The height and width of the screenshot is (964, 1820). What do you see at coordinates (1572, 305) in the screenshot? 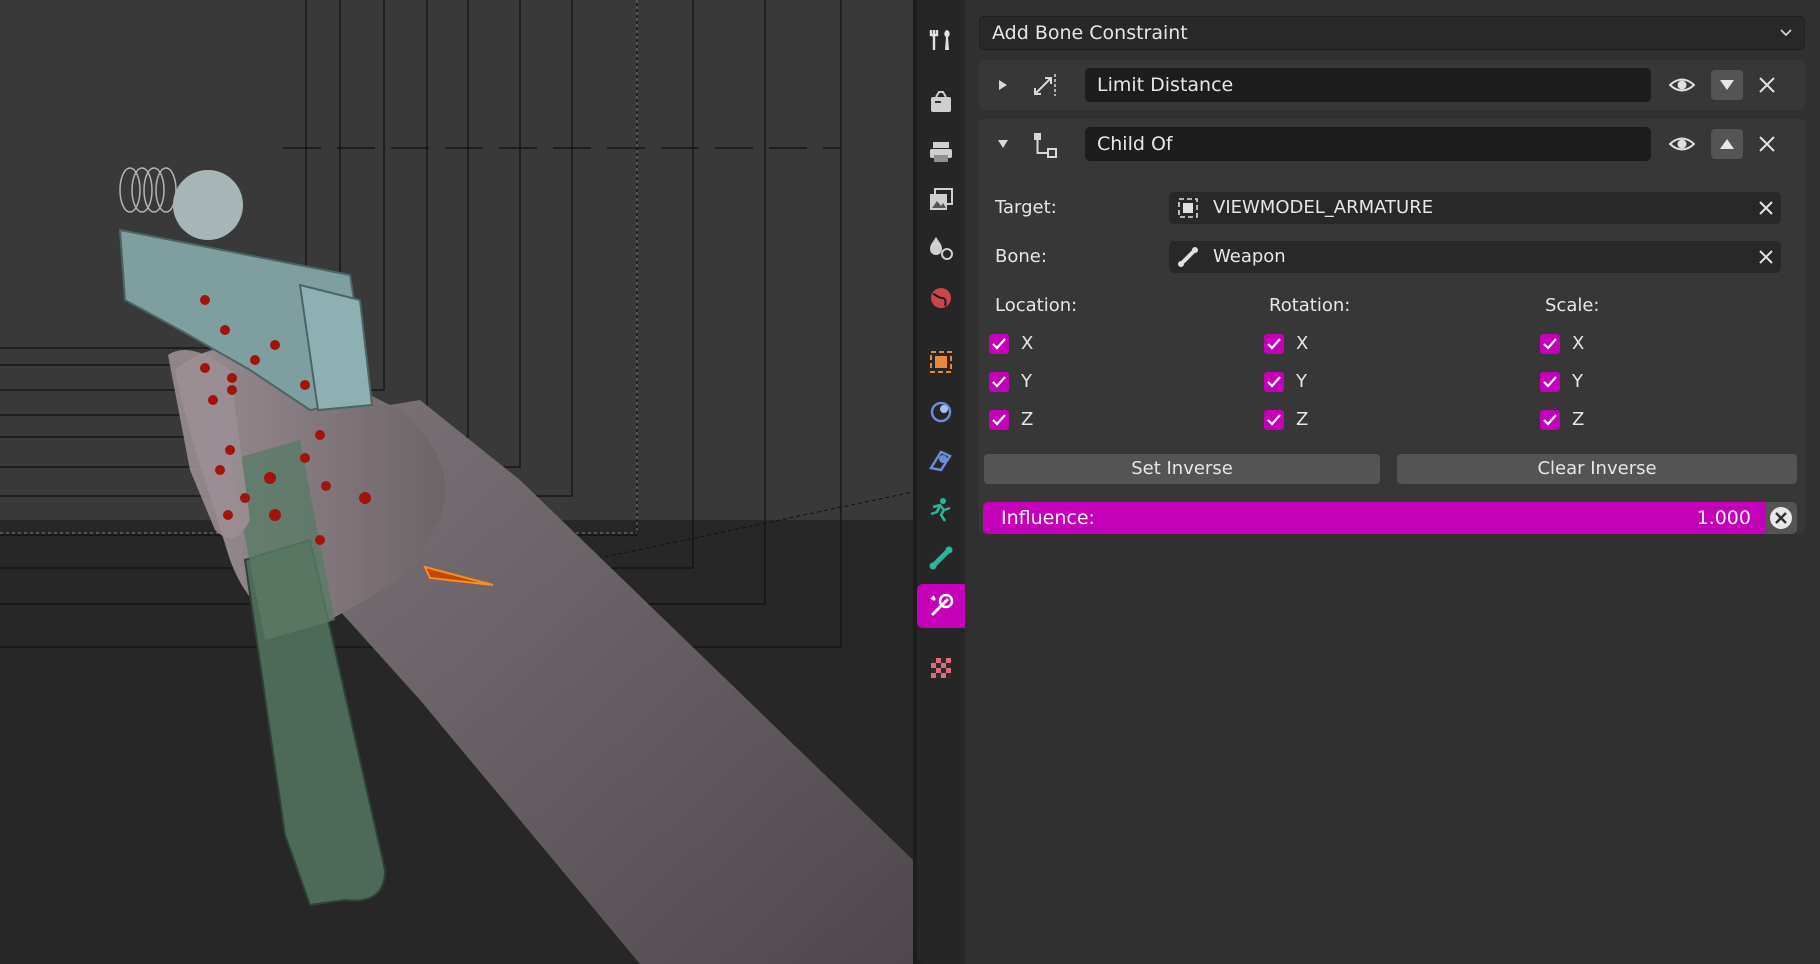
I see `scale-label: Scale:` at bounding box center [1572, 305].